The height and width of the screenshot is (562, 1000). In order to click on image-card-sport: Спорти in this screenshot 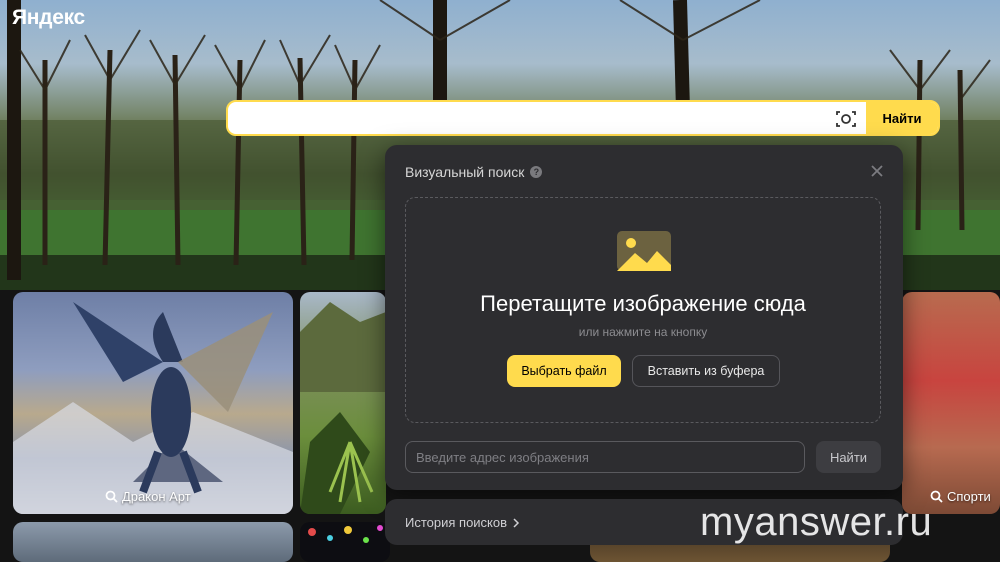, I will do `click(951, 403)`.